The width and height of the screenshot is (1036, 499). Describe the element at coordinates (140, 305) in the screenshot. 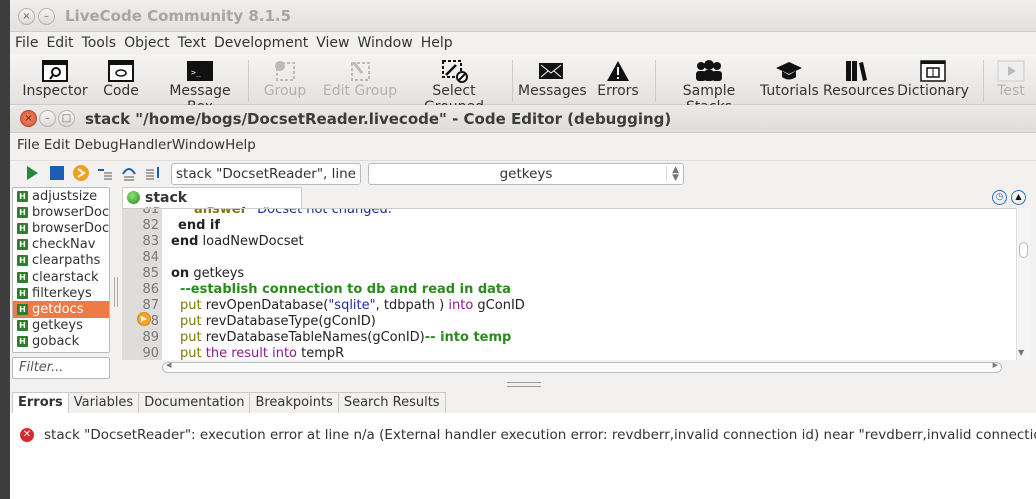

I see `line-number: 87` at that location.